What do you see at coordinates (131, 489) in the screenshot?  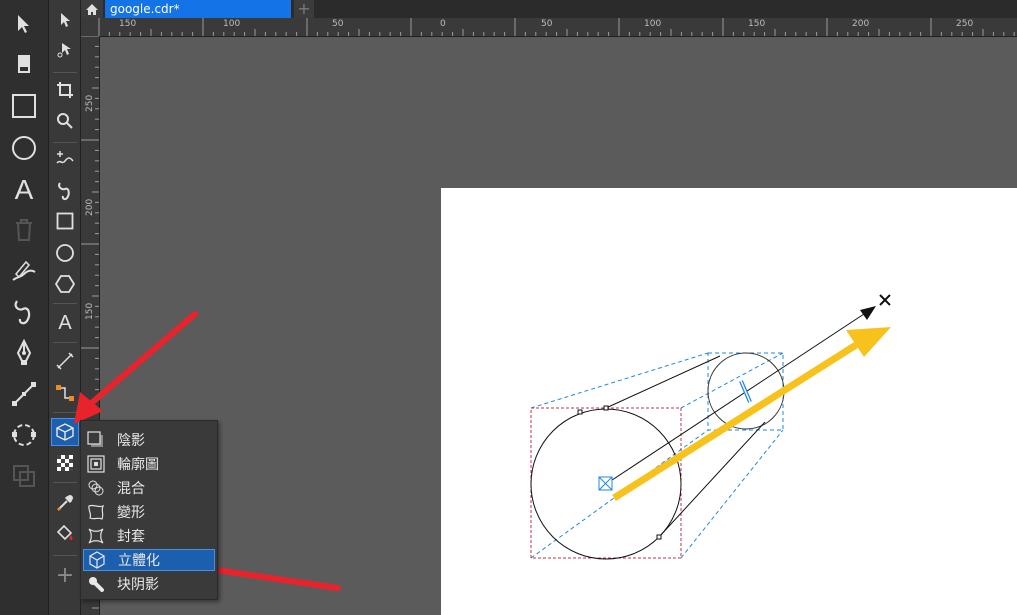 I see `menu-item-label: 混合` at bounding box center [131, 489].